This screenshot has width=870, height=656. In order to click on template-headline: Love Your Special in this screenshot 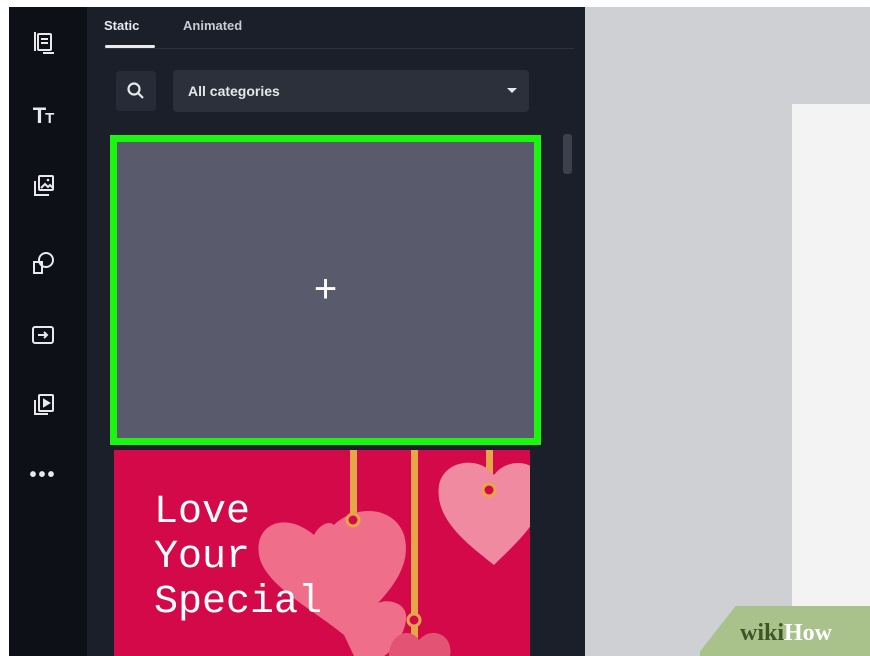, I will do `click(238, 557)`.